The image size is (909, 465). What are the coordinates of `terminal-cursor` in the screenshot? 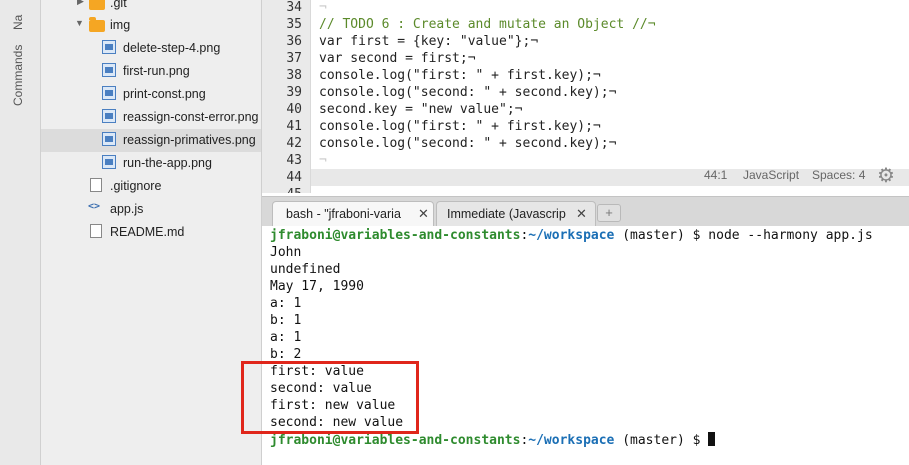 It's located at (712, 439).